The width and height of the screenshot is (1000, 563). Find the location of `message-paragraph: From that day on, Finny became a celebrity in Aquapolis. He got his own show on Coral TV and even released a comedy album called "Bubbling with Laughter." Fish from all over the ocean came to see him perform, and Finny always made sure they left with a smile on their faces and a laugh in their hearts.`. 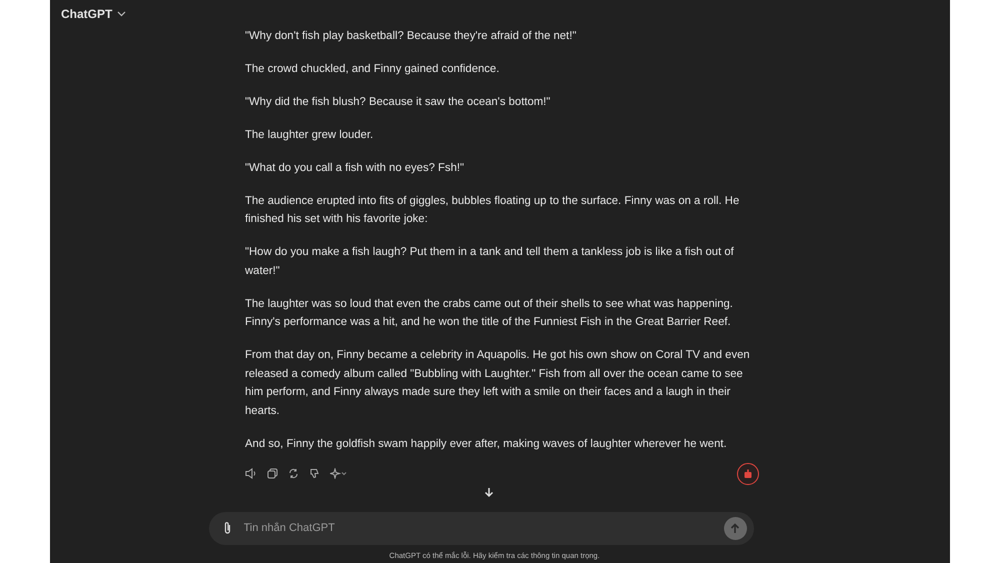

message-paragraph: From that day on, Finny became a celebrity in Aquapolis. He got his own show on Coral TV and even released a comedy album called "Bubbling with Laughter." Fish from all over the ocean came to see him perform, and Finny always made sure they left with a smile on their faces and a laugh in their hearts. is located at coordinates (498, 383).